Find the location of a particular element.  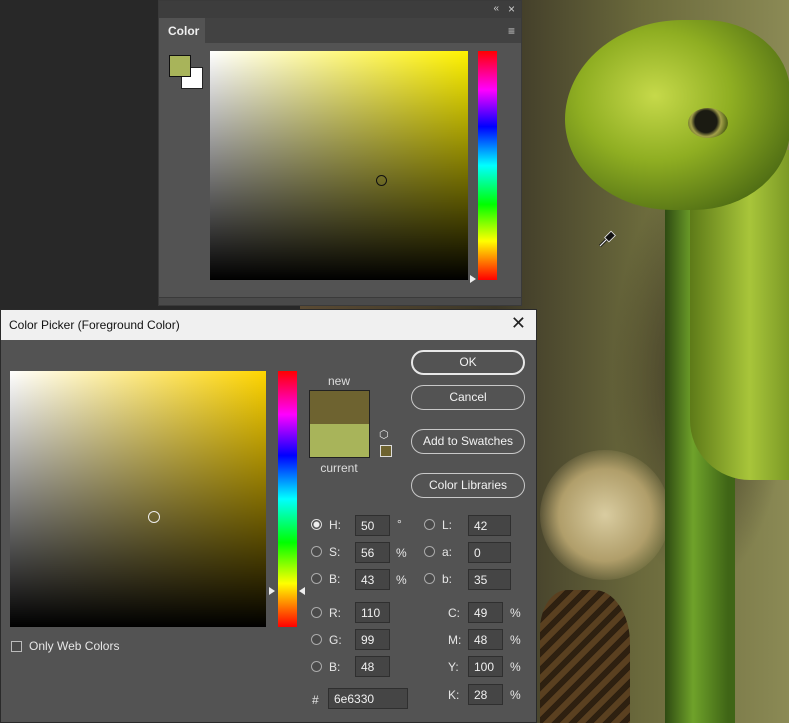

b-channel-field: 35 is located at coordinates (489, 579).